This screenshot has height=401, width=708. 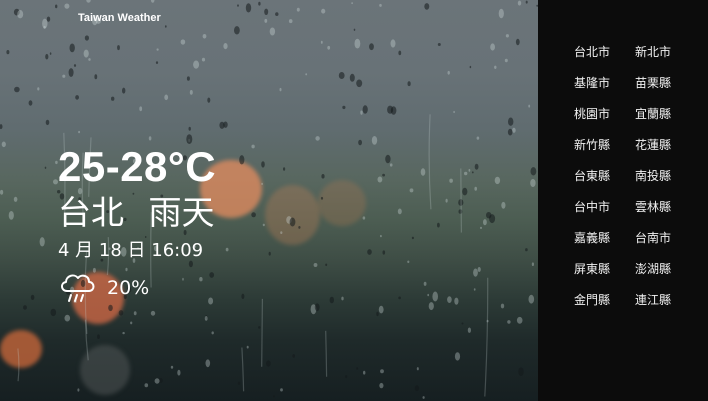 What do you see at coordinates (78, 288) in the screenshot?
I see `rain-cloud-icon` at bounding box center [78, 288].